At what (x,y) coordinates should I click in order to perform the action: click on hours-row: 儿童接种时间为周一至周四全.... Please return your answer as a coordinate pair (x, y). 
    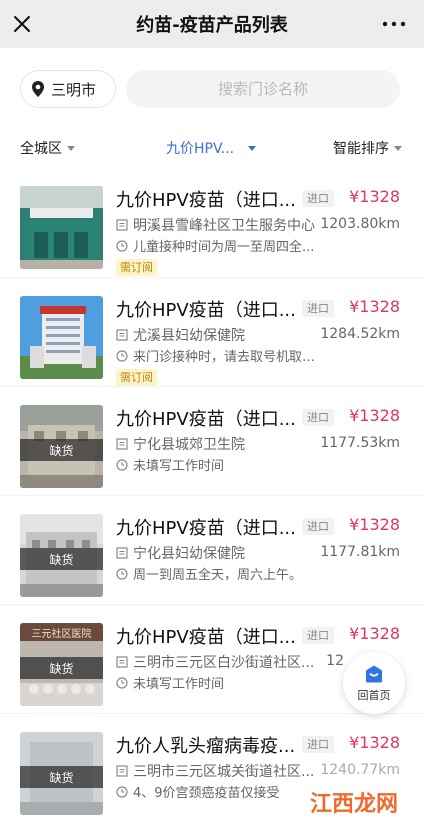
    Looking at the image, I should click on (219, 245).